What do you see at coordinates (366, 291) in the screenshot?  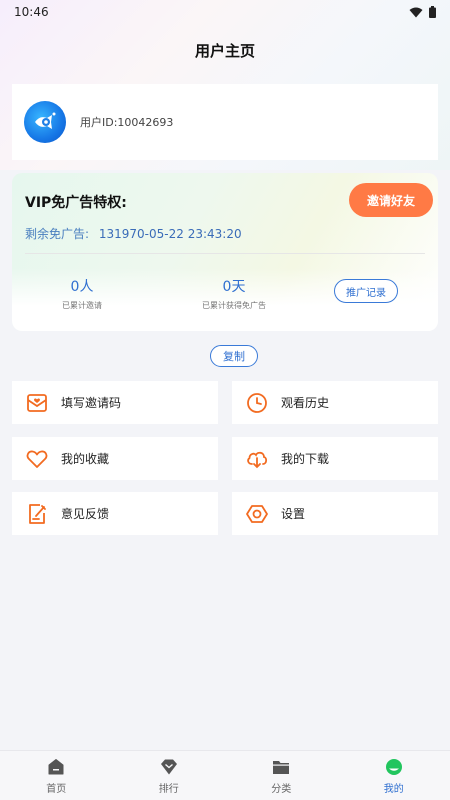 I see `promotion-records-button: 推广记录` at bounding box center [366, 291].